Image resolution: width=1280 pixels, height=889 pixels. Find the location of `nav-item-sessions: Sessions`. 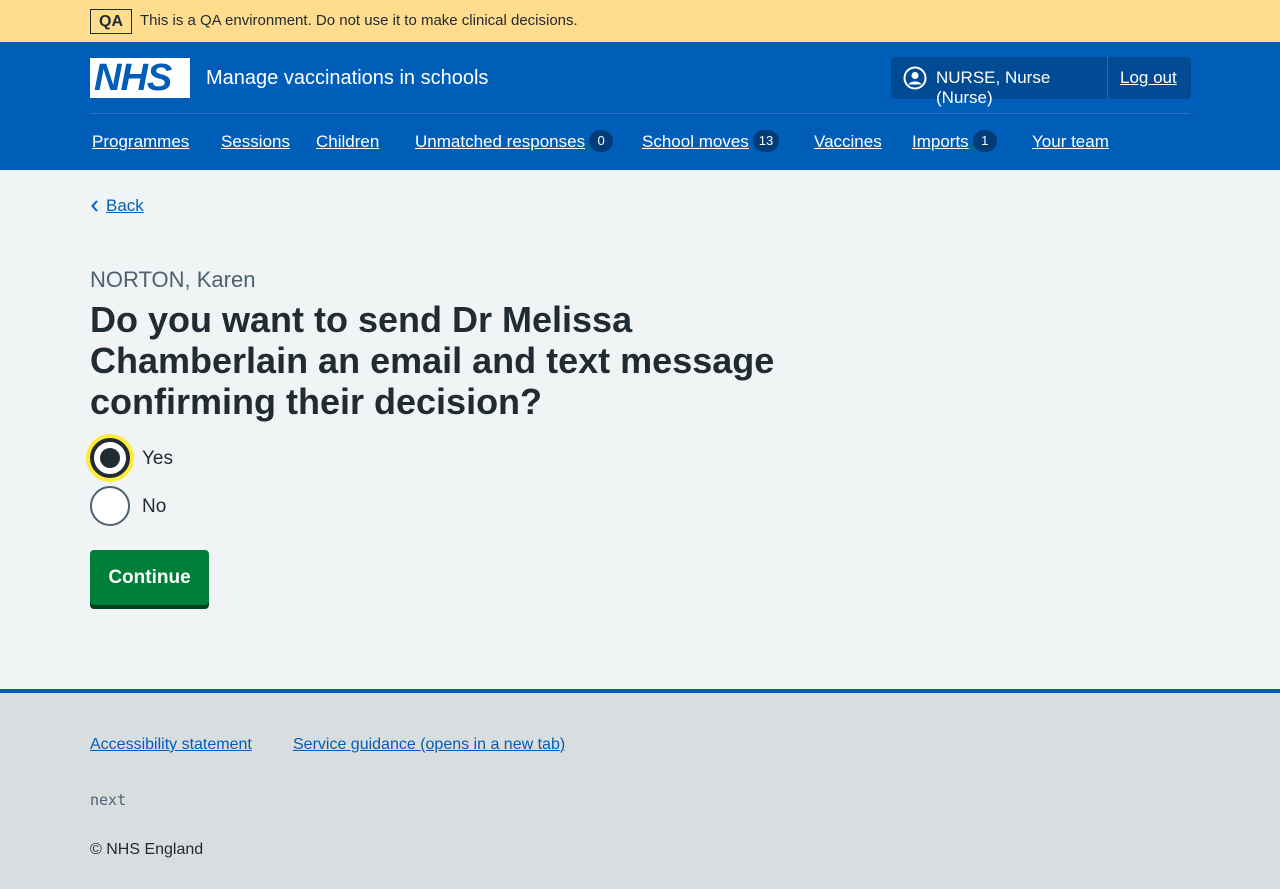

nav-item-sessions: Sessions is located at coordinates (255, 142).